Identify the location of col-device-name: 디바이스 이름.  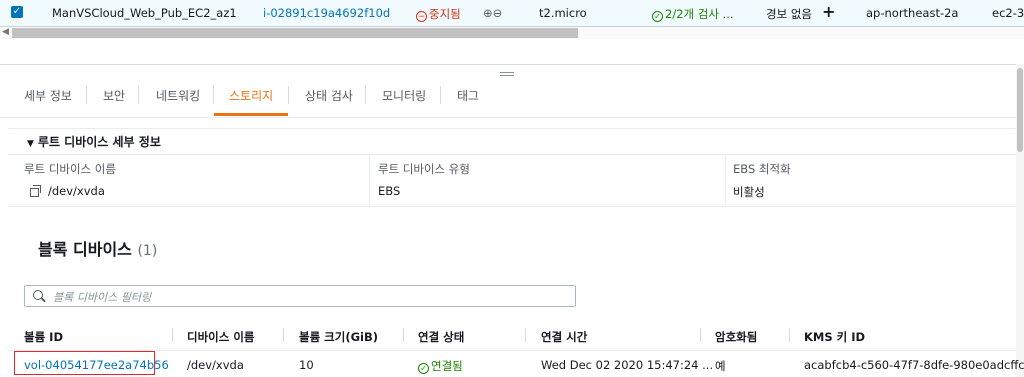
(220, 337).